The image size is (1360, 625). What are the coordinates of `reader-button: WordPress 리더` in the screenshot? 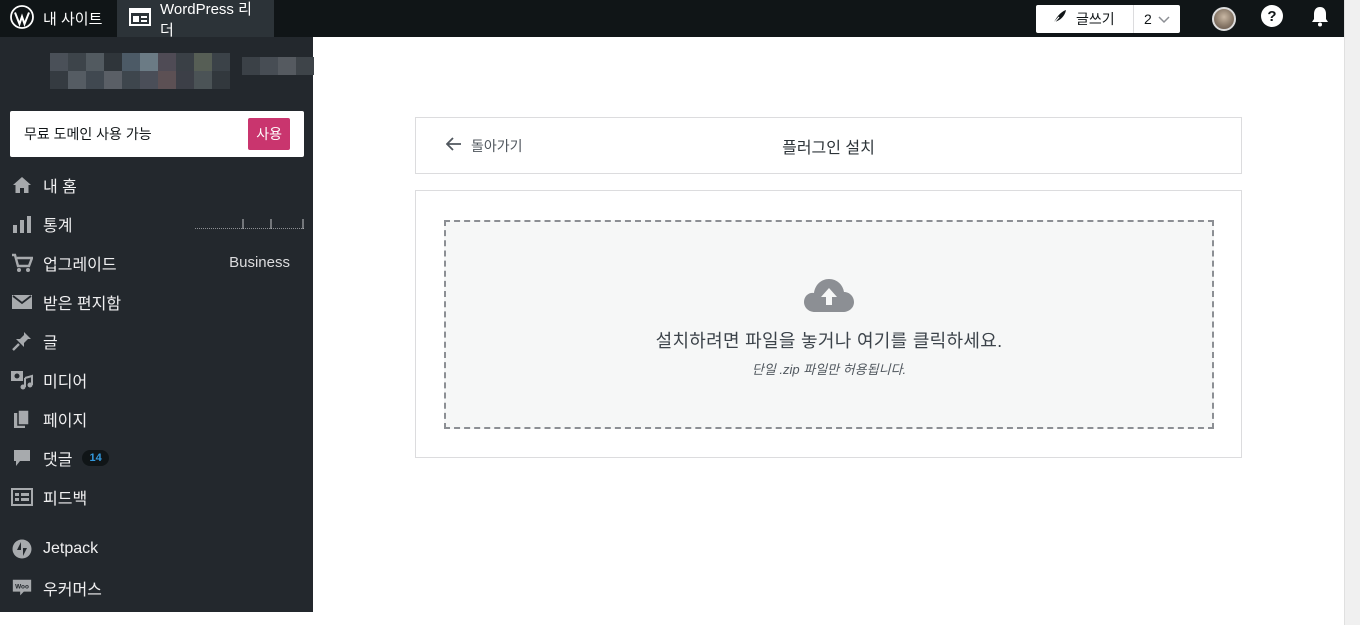 It's located at (195, 19).